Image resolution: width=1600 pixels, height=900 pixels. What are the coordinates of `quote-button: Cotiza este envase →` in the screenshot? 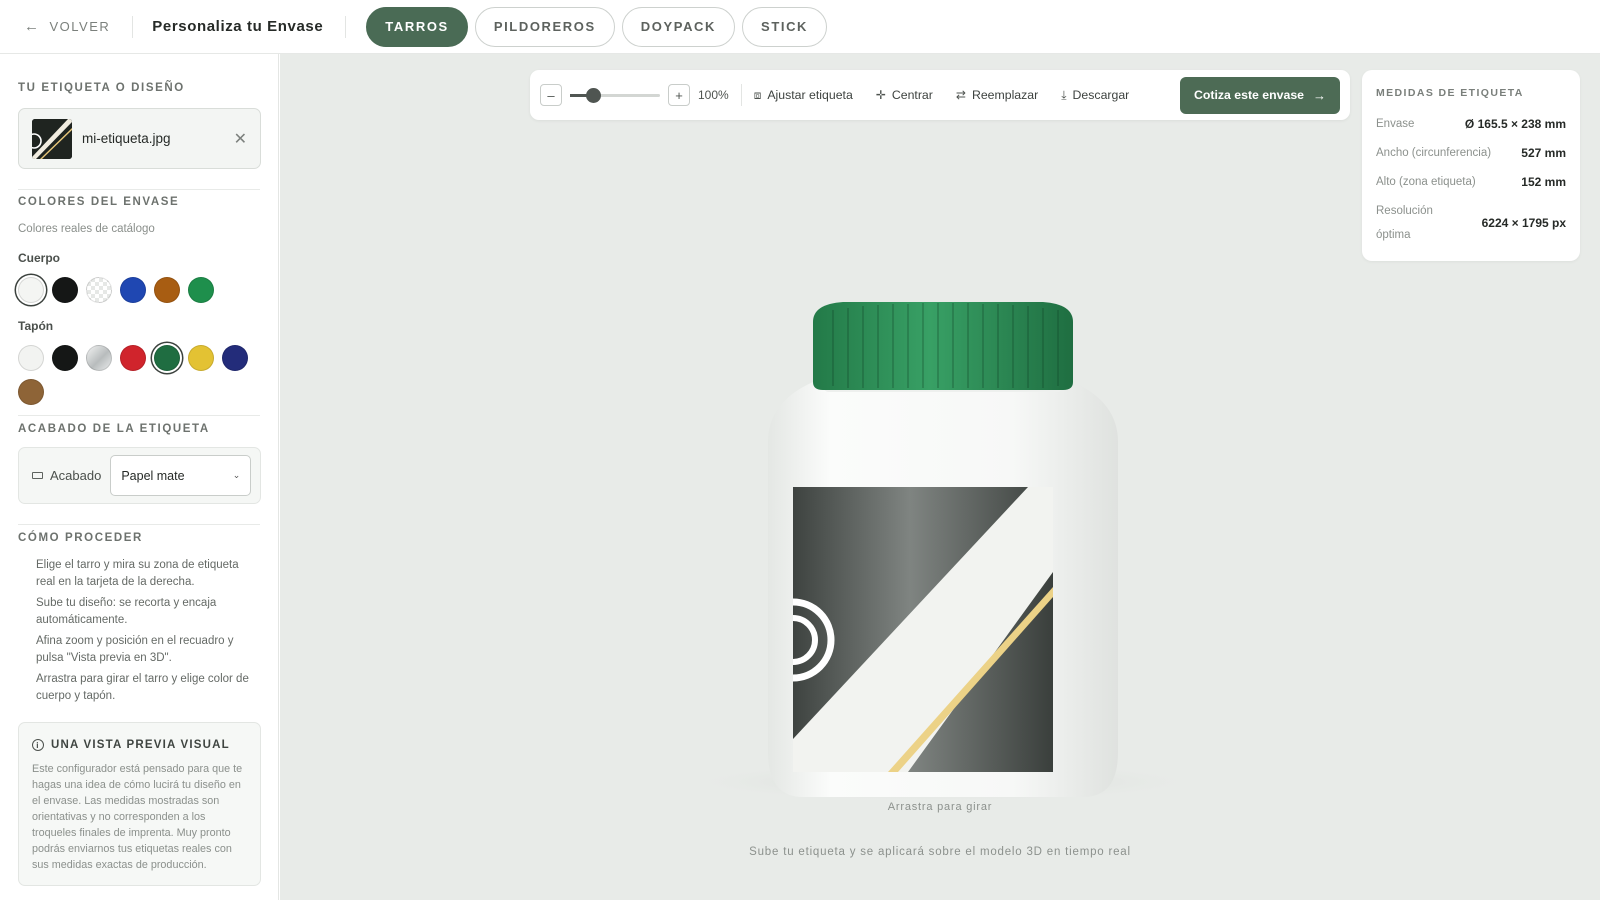 It's located at (1259, 95).